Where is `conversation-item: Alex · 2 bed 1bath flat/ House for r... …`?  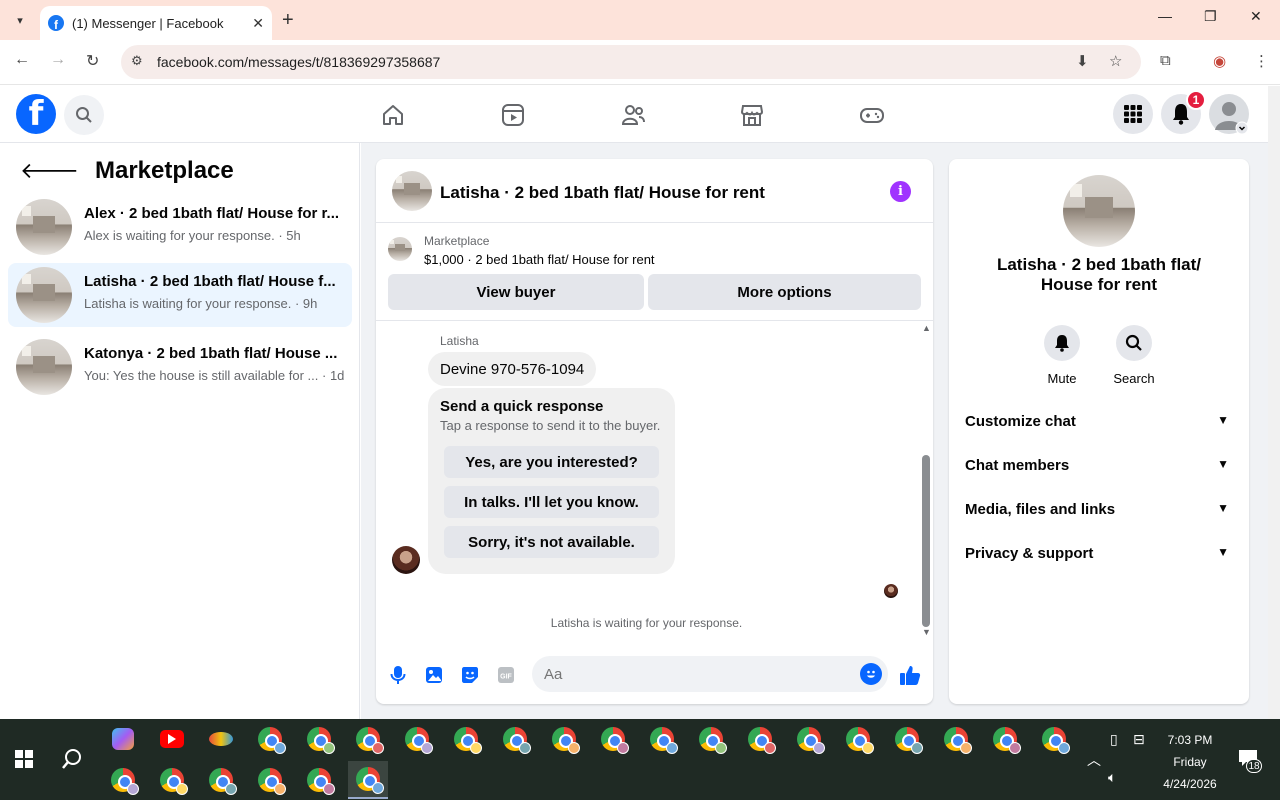 conversation-item: Alex · 2 bed 1bath flat/ House for r... … is located at coordinates (180, 227).